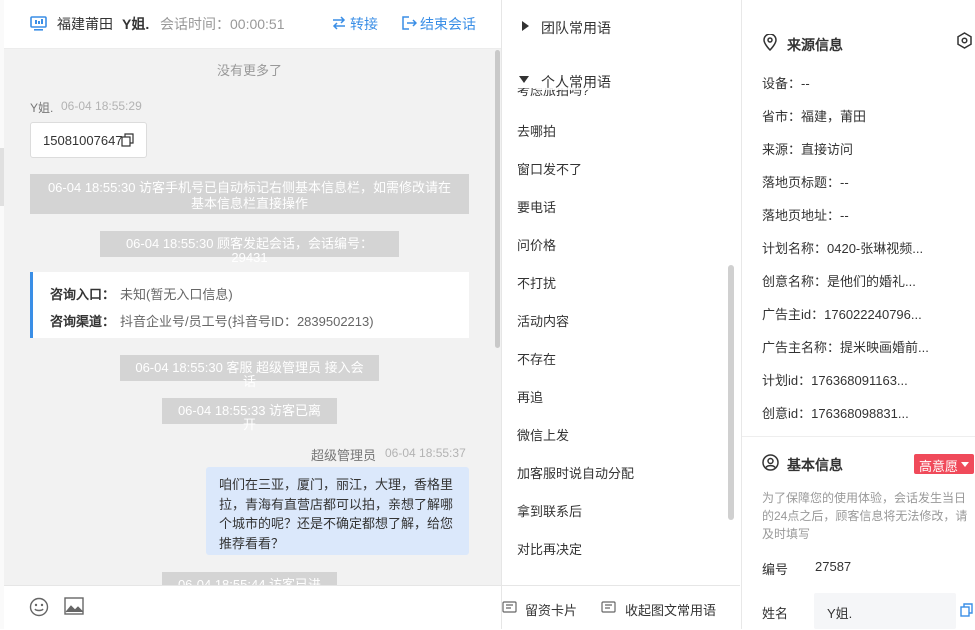 This screenshot has width=975, height=630. What do you see at coordinates (536, 130) in the screenshot?
I see `phrase-item: 去哪拍` at bounding box center [536, 130].